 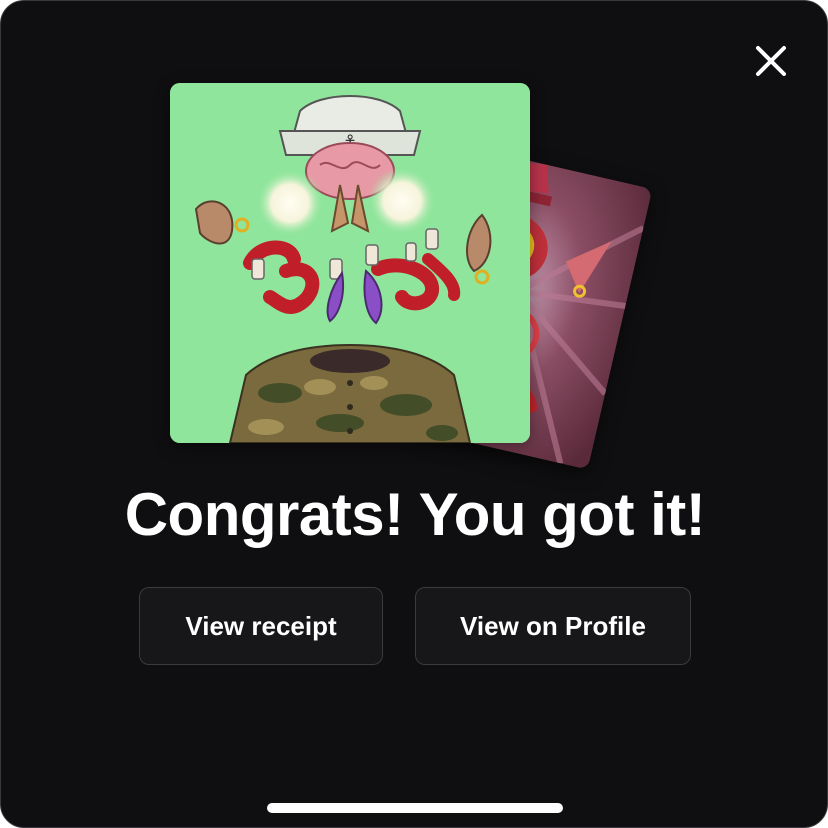 I want to click on view-on-profile-button: View on Profile, so click(x=553, y=626).